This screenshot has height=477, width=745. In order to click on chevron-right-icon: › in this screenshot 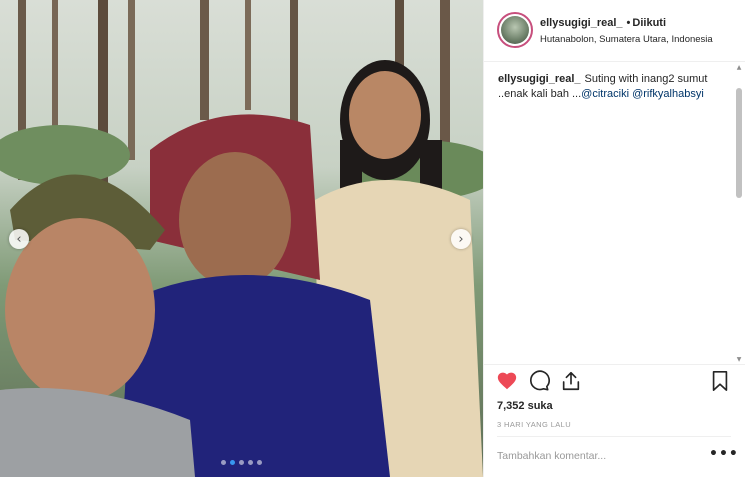, I will do `click(461, 239)`.